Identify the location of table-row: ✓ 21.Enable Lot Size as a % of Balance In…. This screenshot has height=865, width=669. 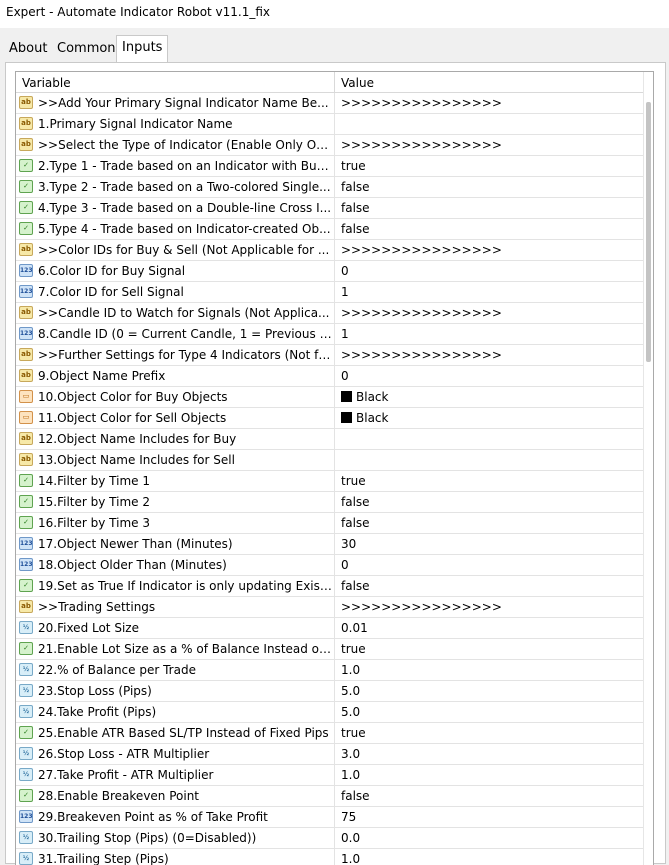
(334, 649).